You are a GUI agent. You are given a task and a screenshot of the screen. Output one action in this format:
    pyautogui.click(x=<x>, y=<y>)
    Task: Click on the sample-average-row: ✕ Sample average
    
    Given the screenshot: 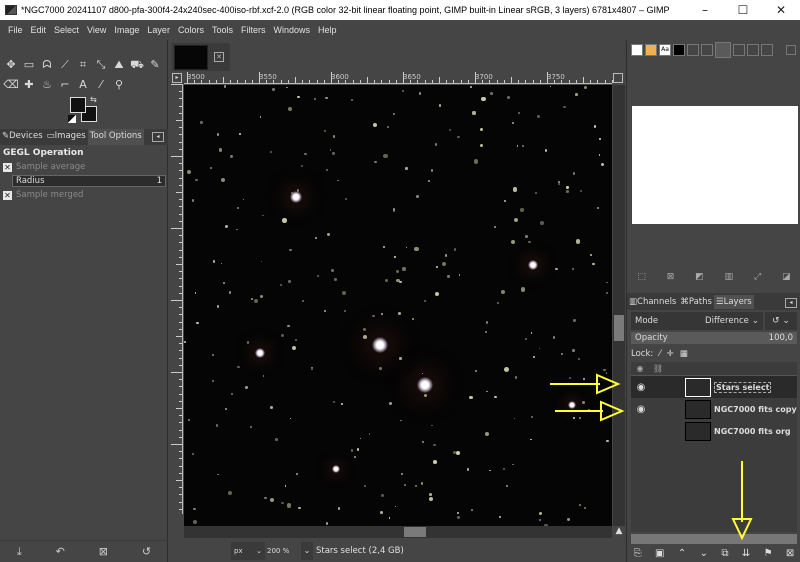 What is the action you would take?
    pyautogui.click(x=84, y=167)
    